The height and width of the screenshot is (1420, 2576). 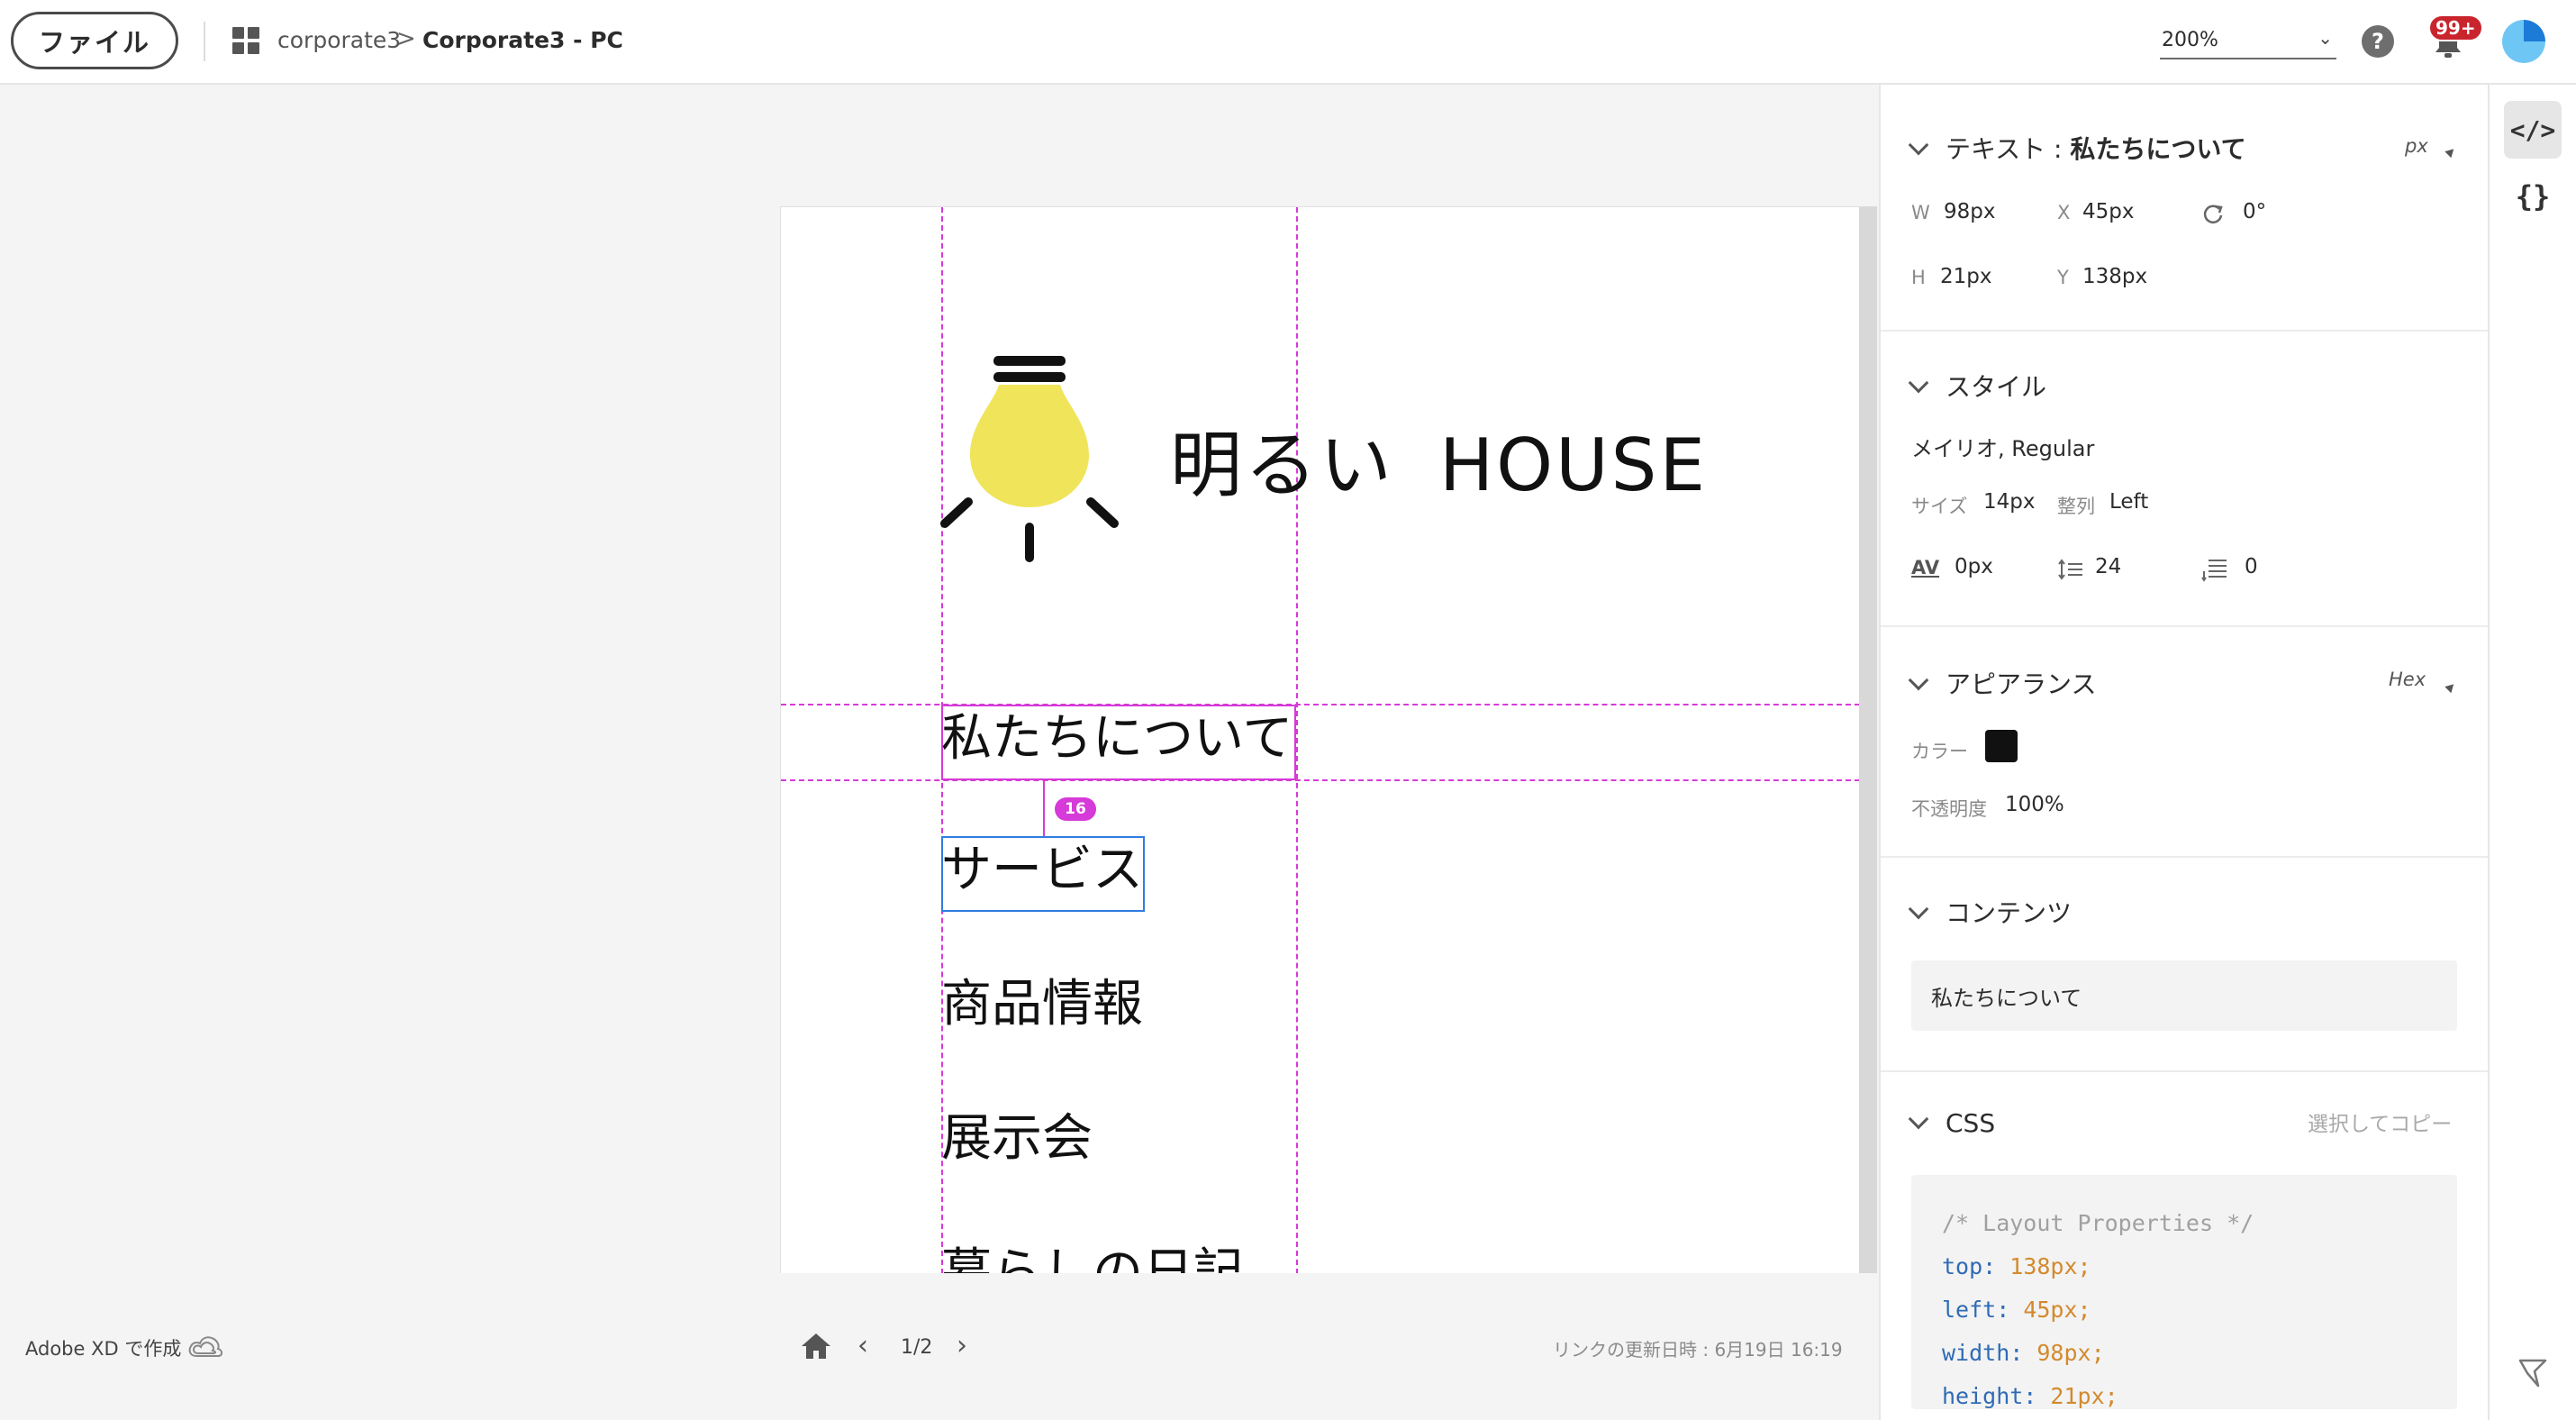 I want to click on x-label: X, so click(x=2064, y=212).